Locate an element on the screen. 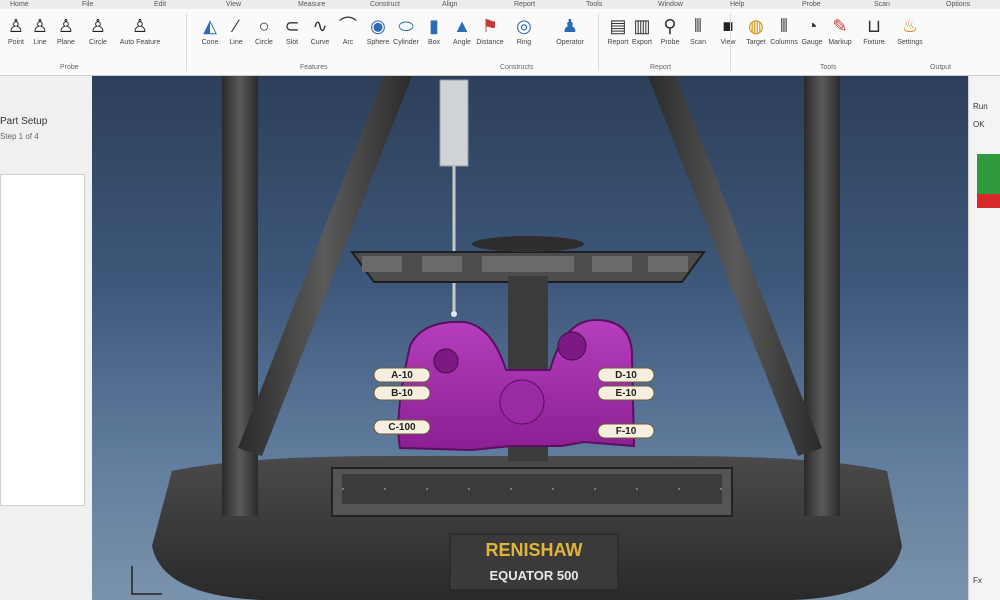 The height and width of the screenshot is (600, 1000). ribbon-button: ◍ Target is located at coordinates (756, 36).